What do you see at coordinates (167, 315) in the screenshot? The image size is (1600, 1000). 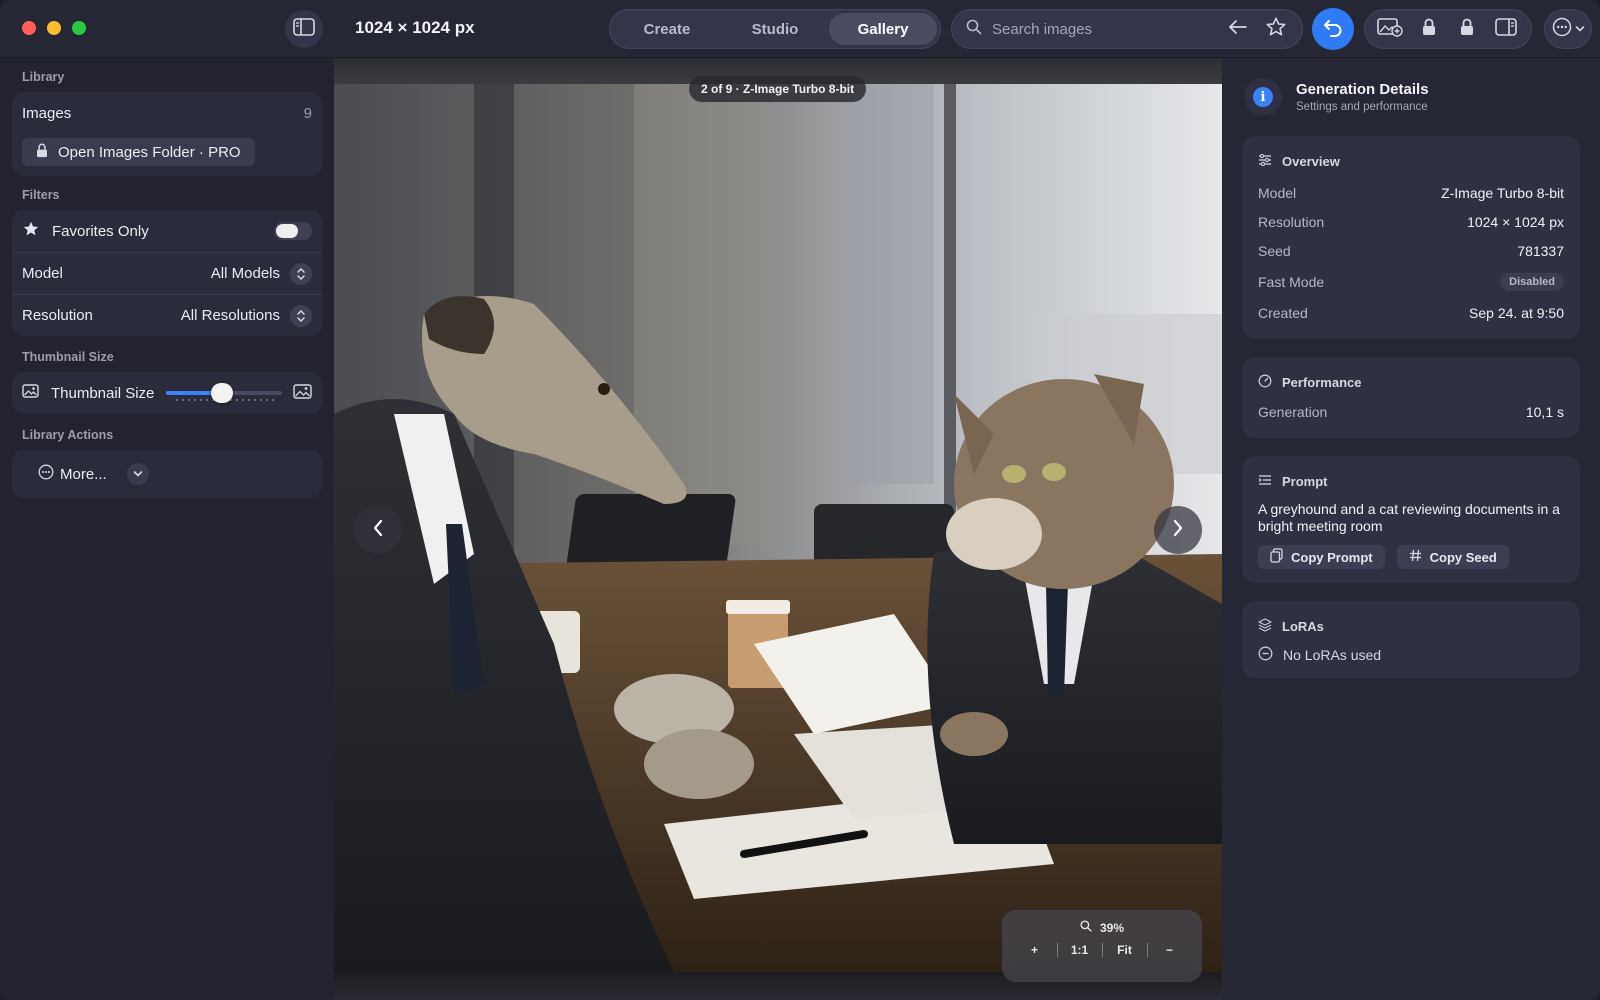 I see `resolution-filter-row: Resolution All Resolutions` at bounding box center [167, 315].